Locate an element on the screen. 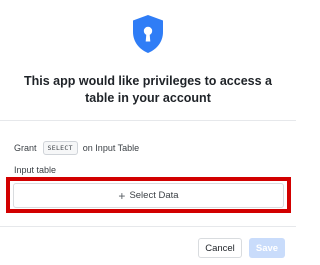 This screenshot has width=320, height=265. shield-lock-icon is located at coordinates (148, 34).